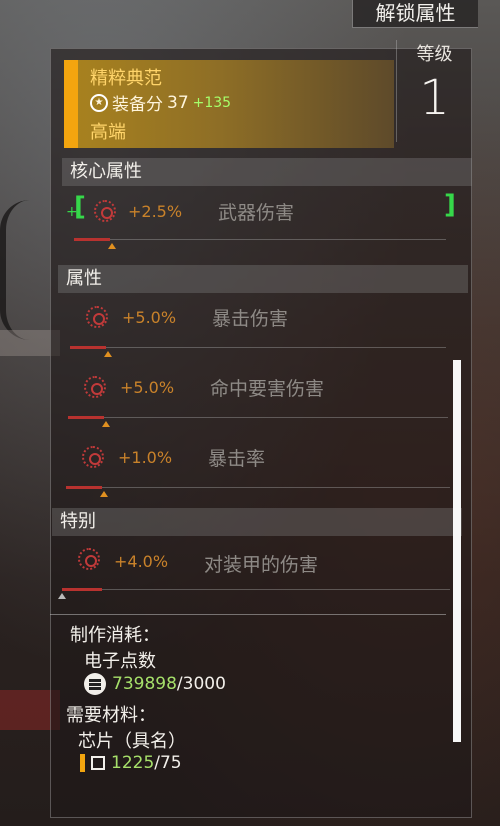 The image size is (500, 826). I want to click on attribute-name: 暴击率, so click(237, 459).